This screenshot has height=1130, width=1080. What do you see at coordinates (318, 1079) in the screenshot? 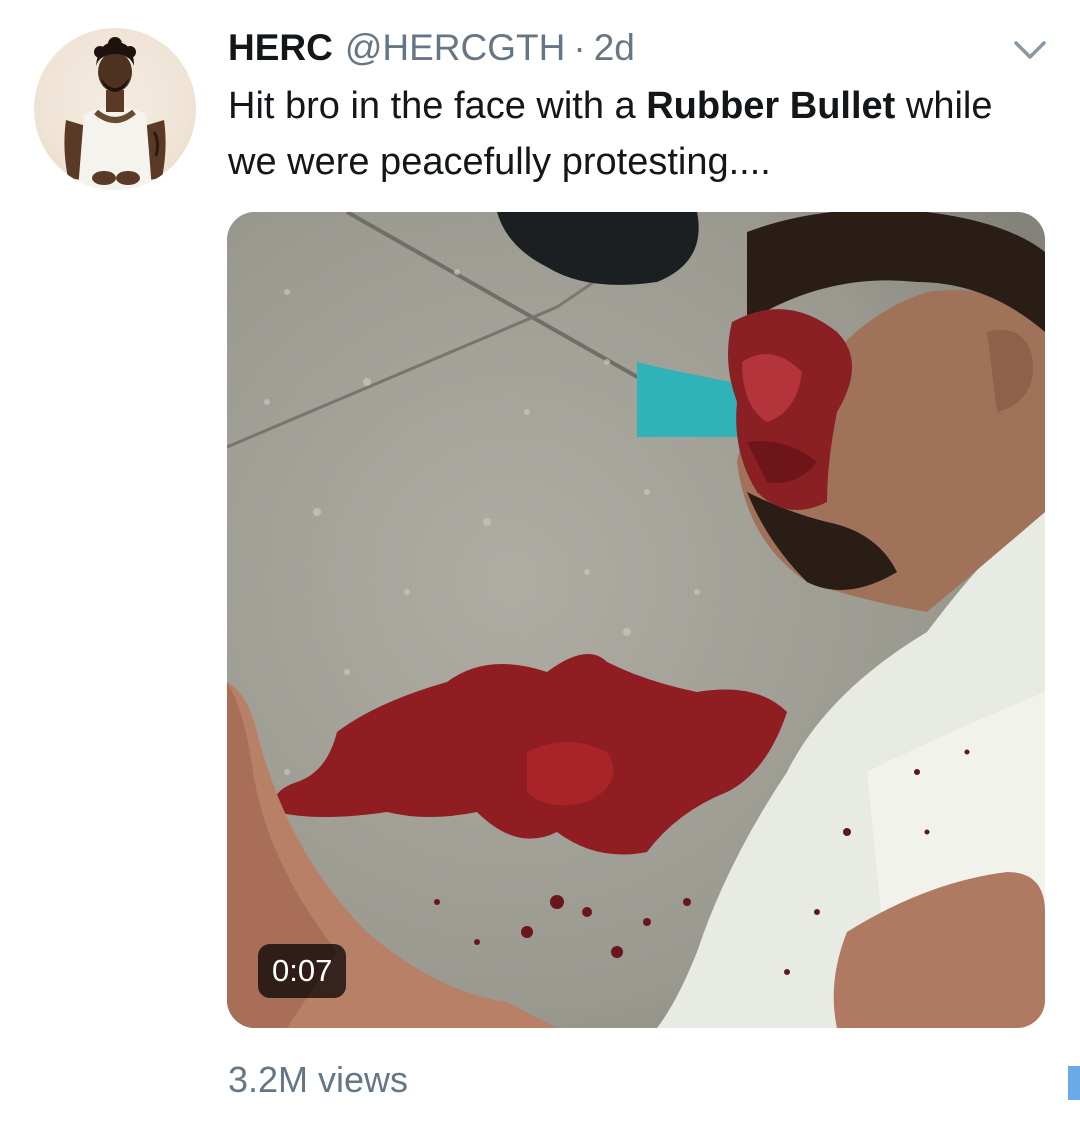
I see `view-count: 3.2M views` at bounding box center [318, 1079].